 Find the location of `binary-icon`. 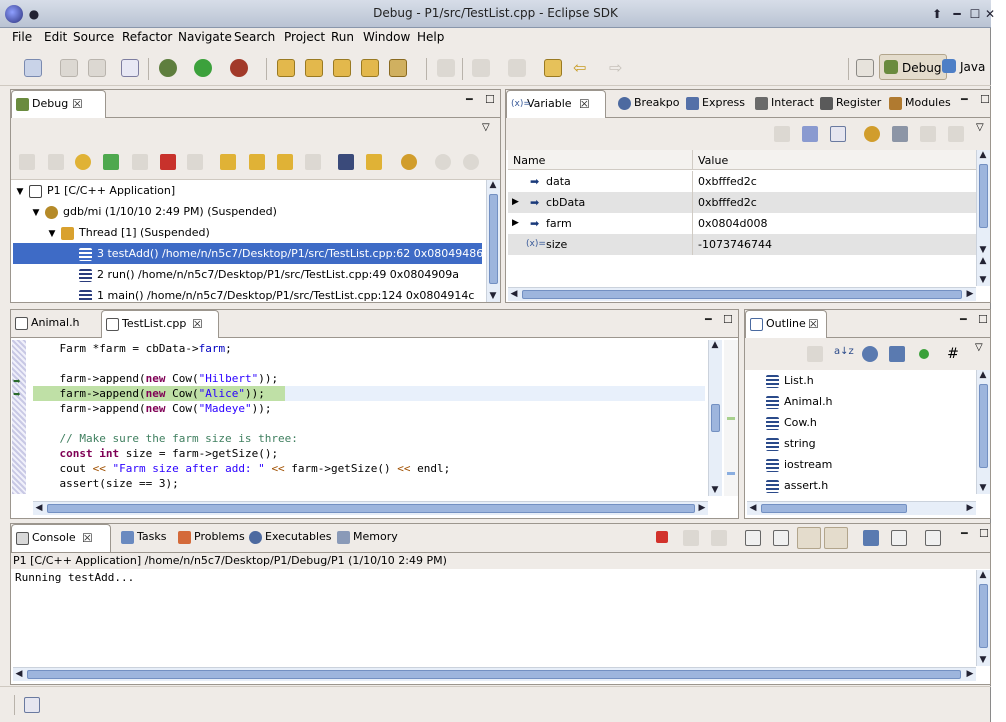

binary-icon is located at coordinates (130, 68).